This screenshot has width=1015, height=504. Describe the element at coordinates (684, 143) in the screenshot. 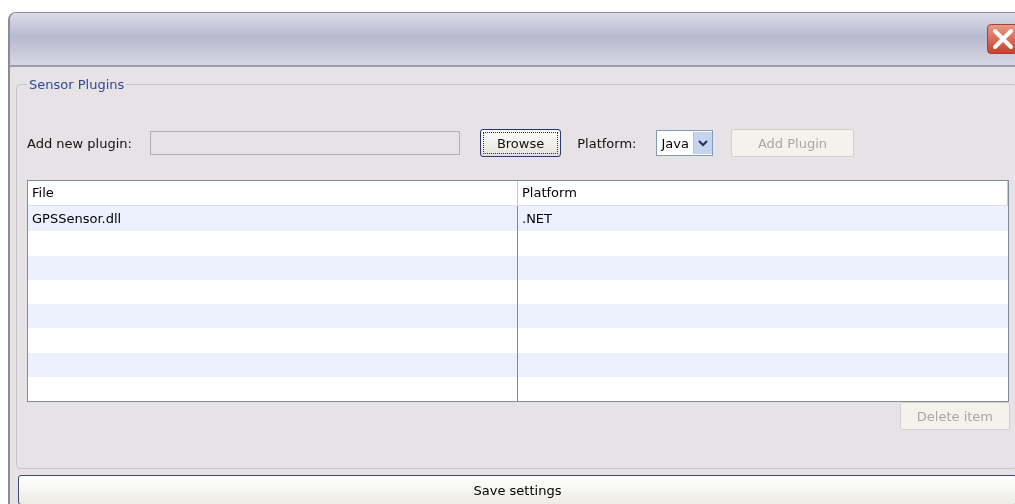

I see `platform-dropdown: Java` at that location.